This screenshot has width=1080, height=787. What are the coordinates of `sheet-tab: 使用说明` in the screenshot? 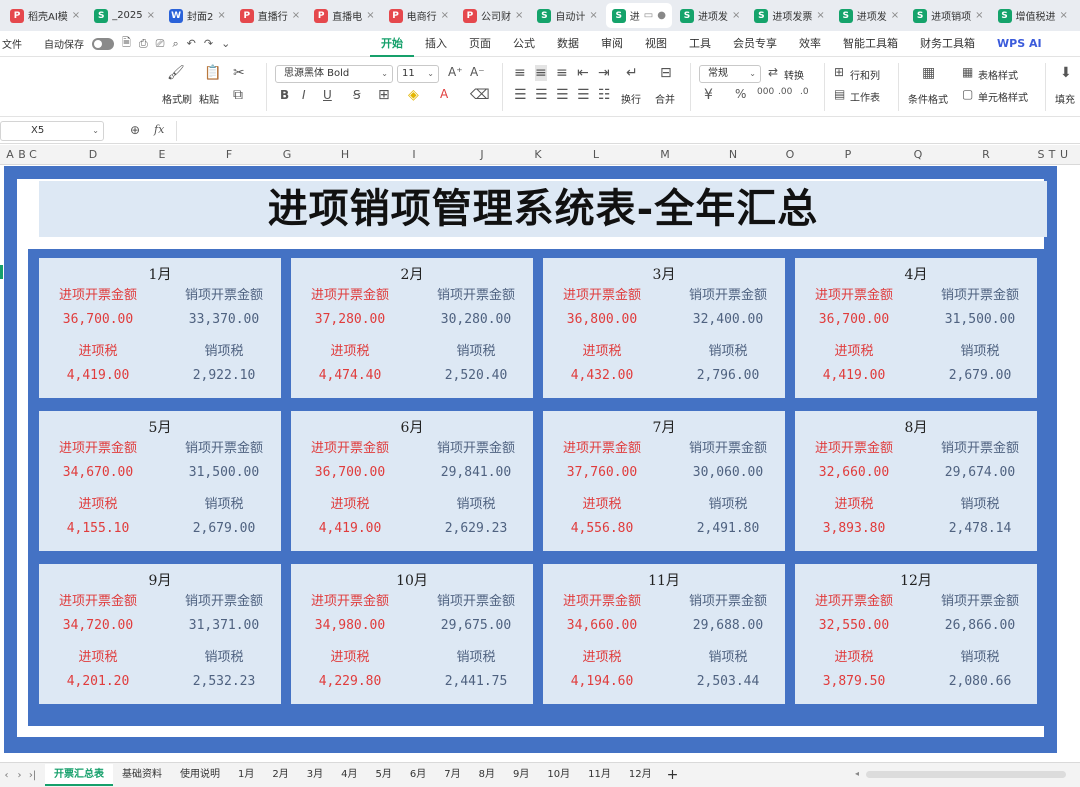 It's located at (200, 775).